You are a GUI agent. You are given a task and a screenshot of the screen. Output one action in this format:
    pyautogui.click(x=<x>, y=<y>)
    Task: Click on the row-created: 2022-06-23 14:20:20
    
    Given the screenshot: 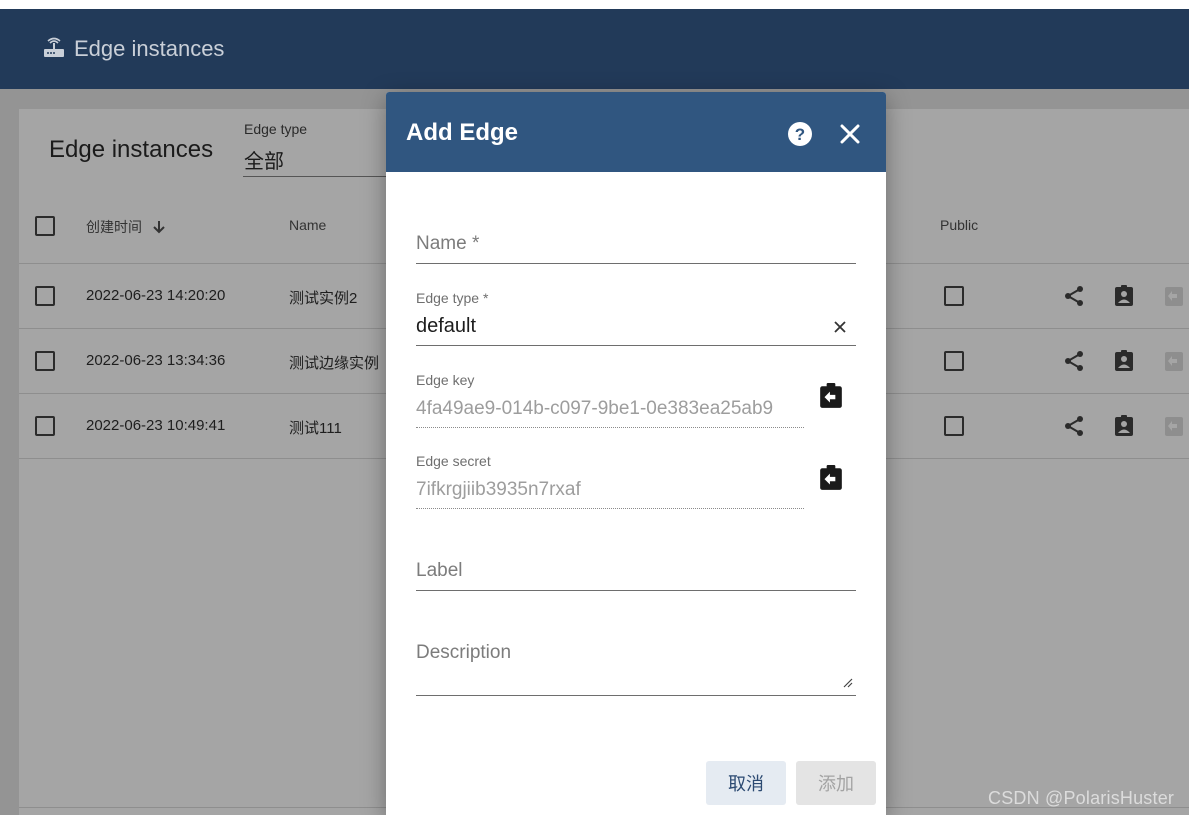 What is the action you would take?
    pyautogui.click(x=156, y=295)
    